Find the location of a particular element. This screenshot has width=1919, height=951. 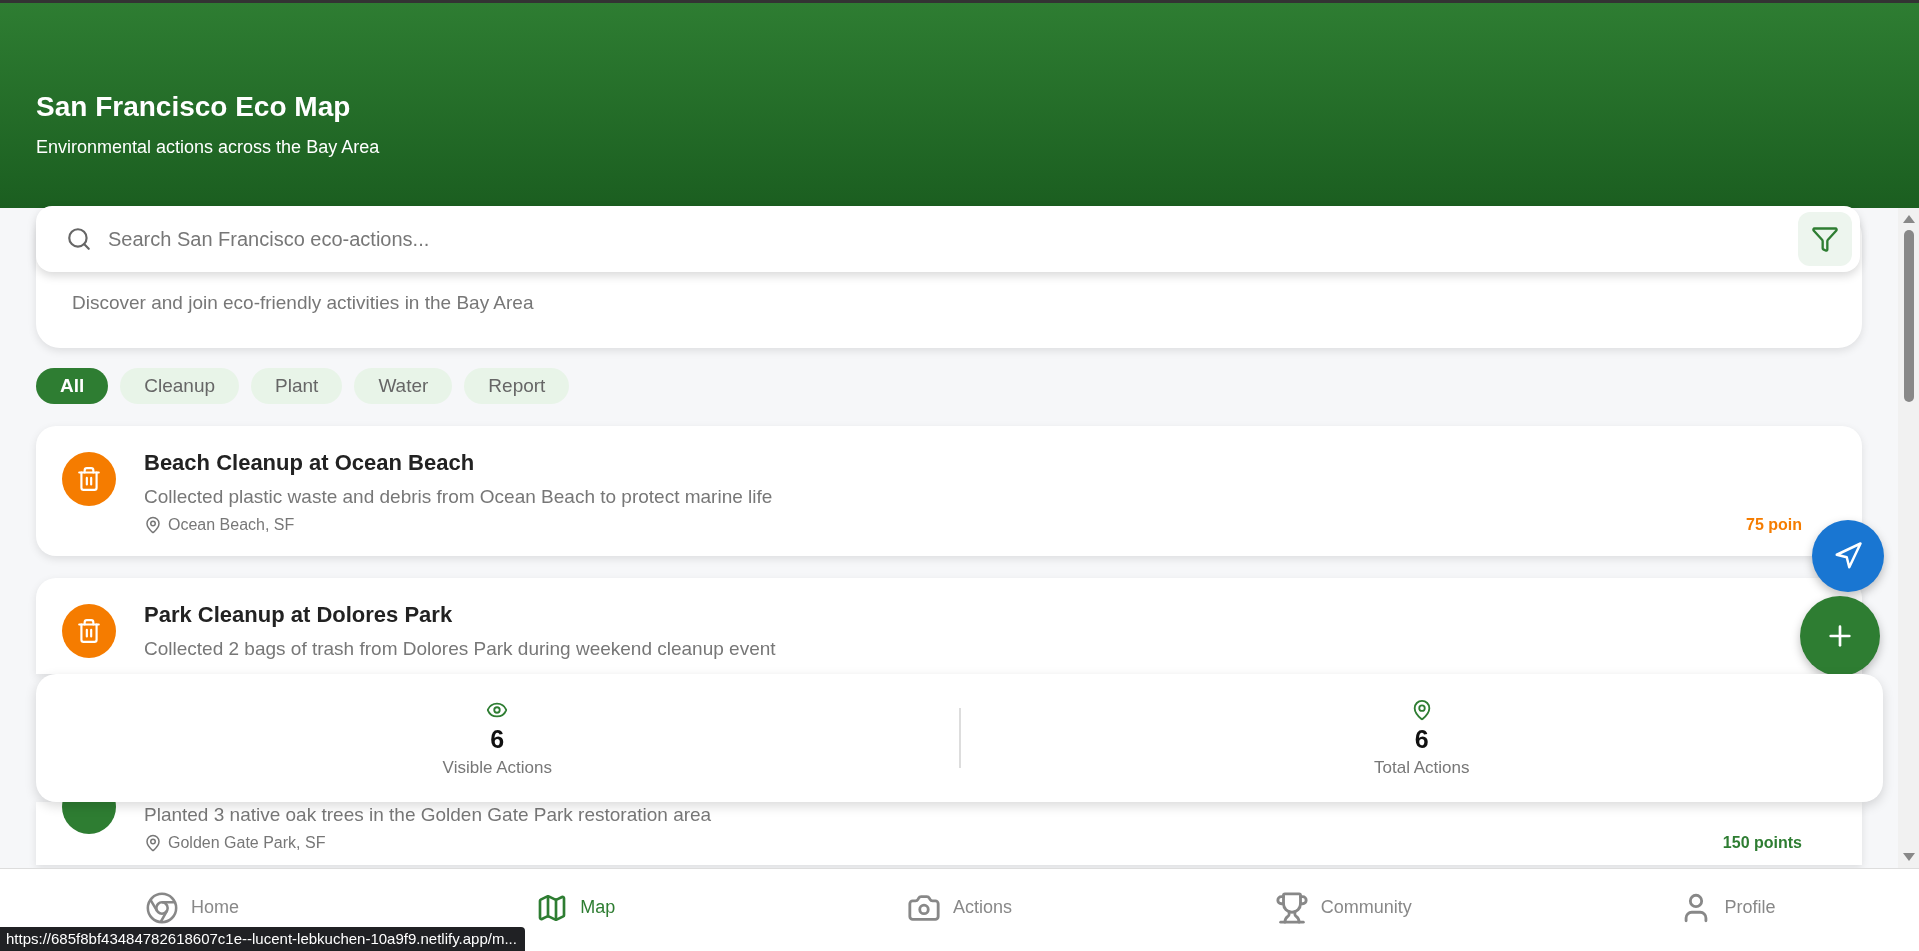

action-location: Golden Gate Park, SF is located at coordinates (247, 843).